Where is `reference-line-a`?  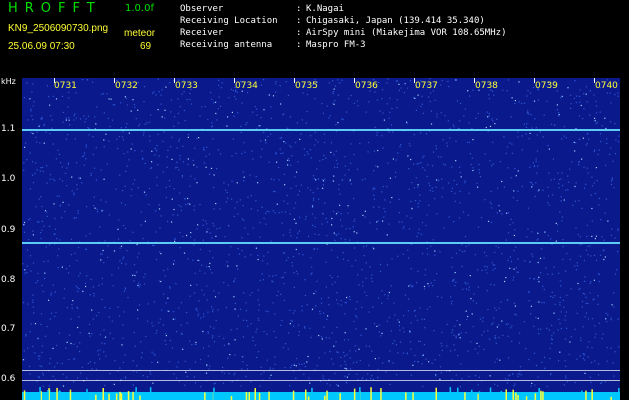 reference-line-a is located at coordinates (321, 370).